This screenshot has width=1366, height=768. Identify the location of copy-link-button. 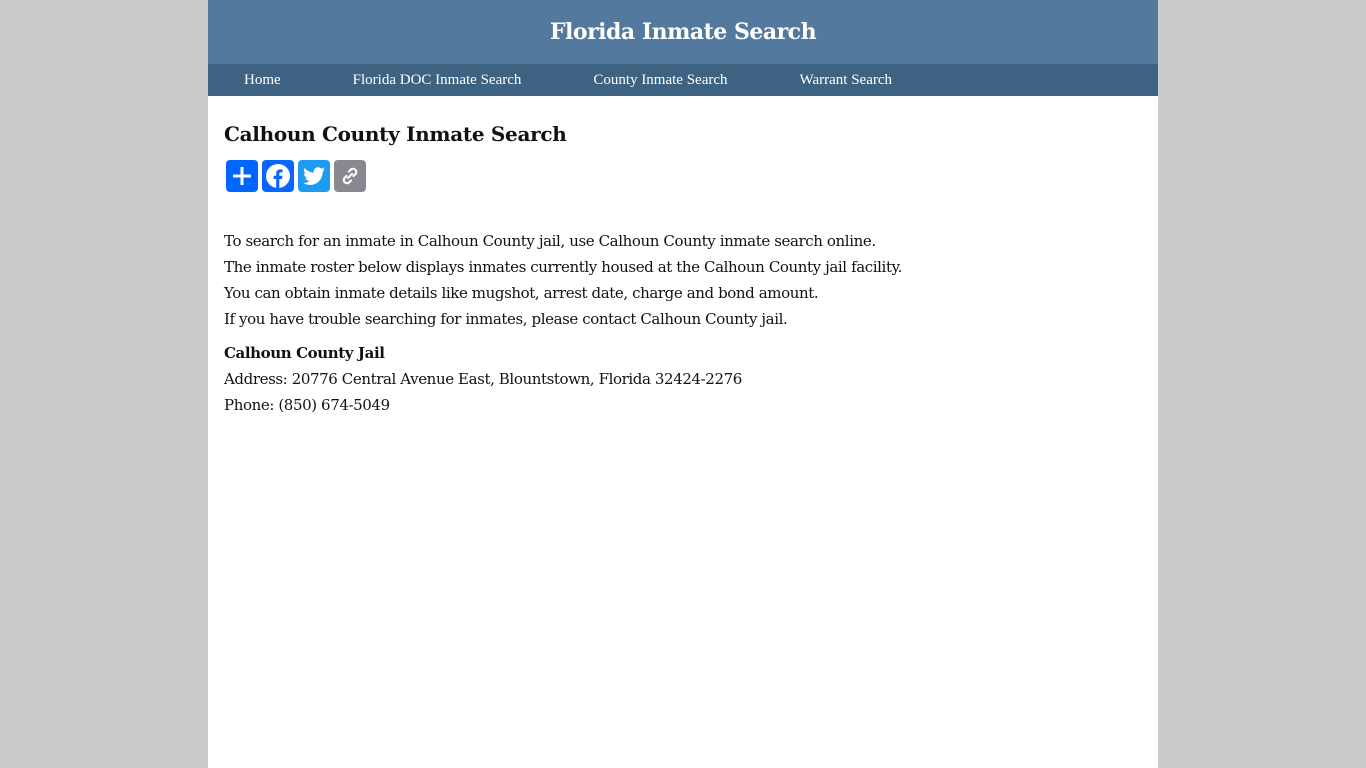
(350, 176).